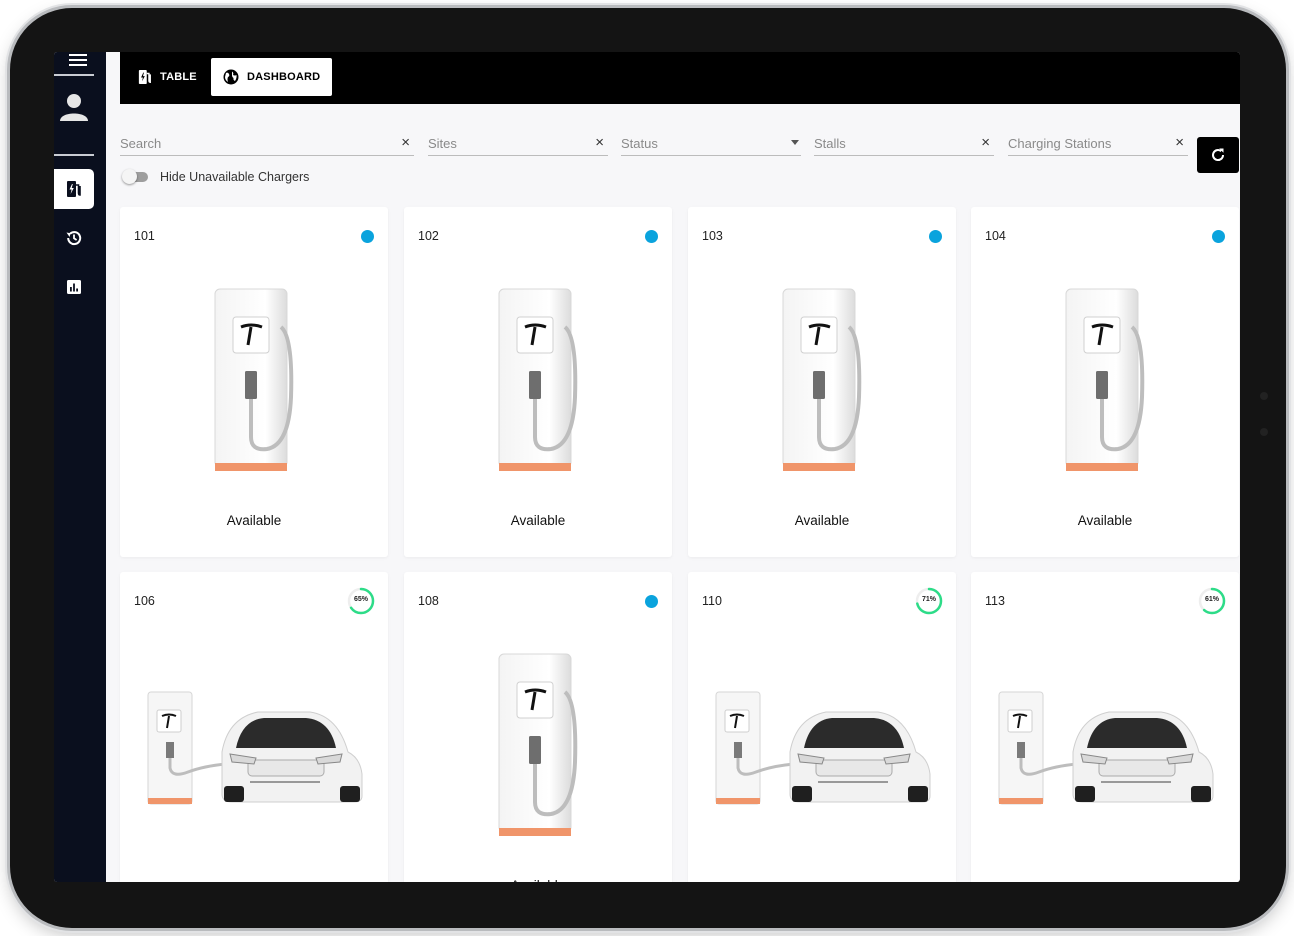 This screenshot has width=1294, height=936. I want to click on search-input, so click(267, 143).